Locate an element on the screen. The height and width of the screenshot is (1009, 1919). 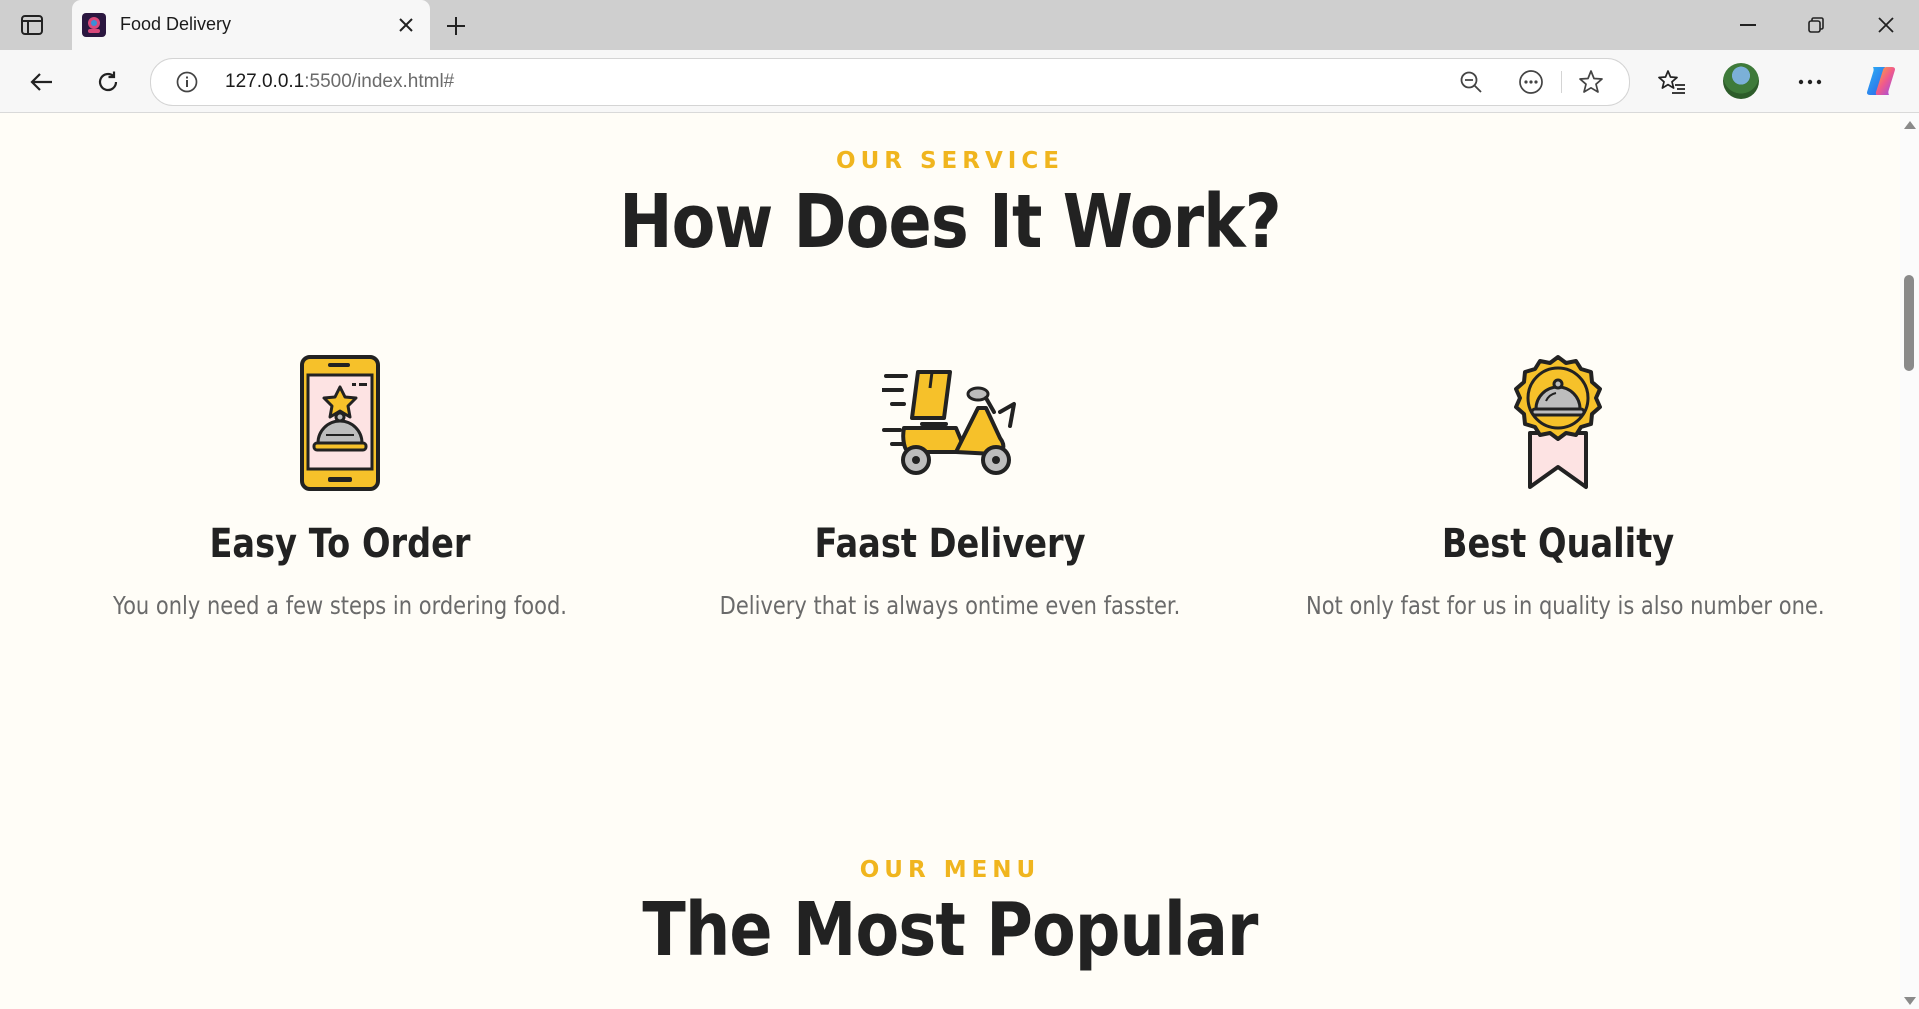
site-favicon-icon is located at coordinates (94, 25).